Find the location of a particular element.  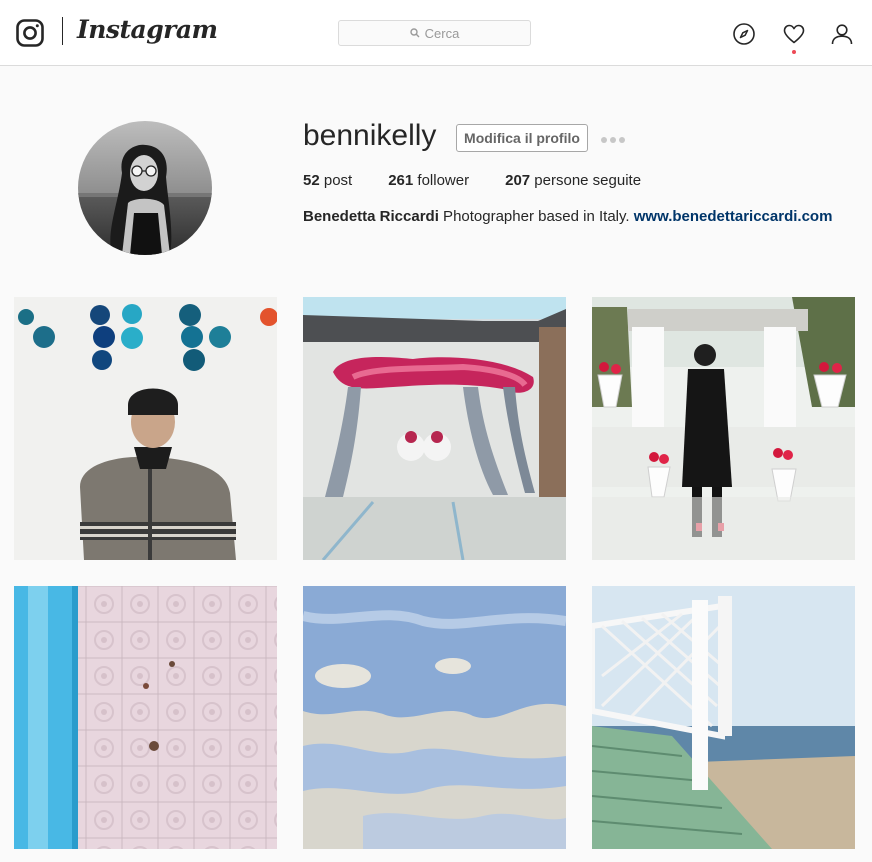

search-placeholder: Cerca is located at coordinates (442, 33).